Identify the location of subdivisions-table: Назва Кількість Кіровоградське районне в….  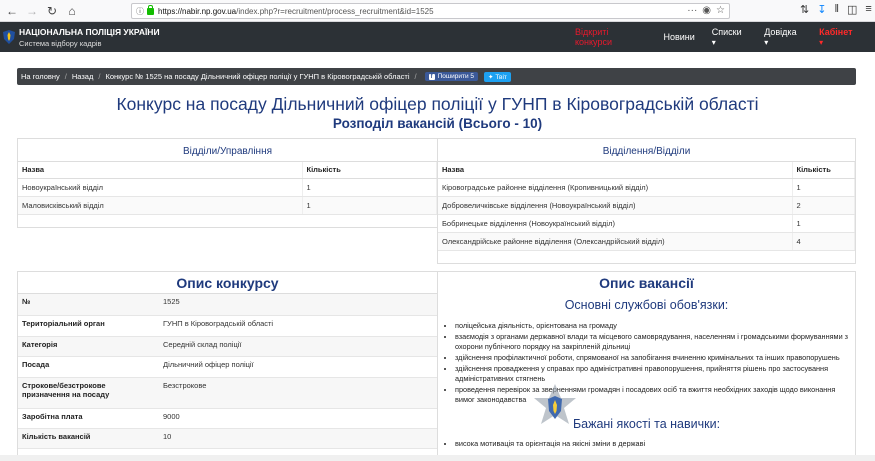
(646, 206).